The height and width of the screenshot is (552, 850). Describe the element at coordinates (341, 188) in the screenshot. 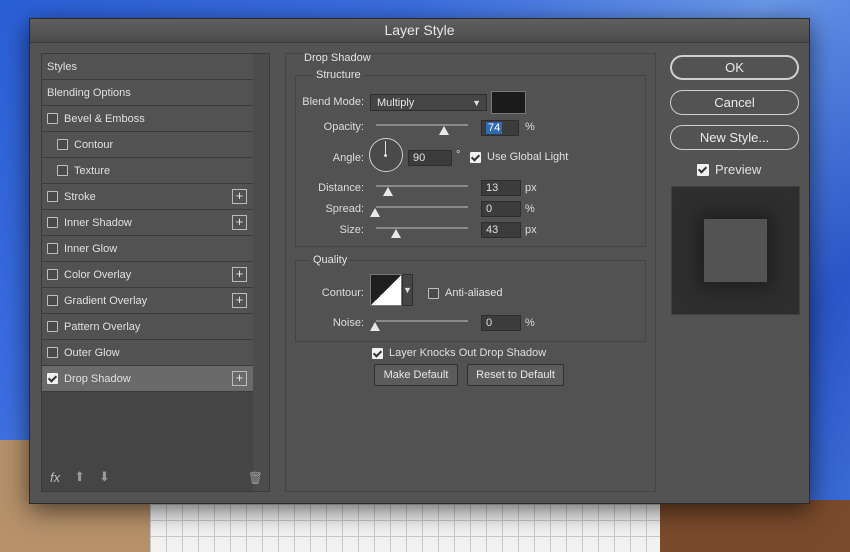

I see `distance-label: Distance:` at that location.